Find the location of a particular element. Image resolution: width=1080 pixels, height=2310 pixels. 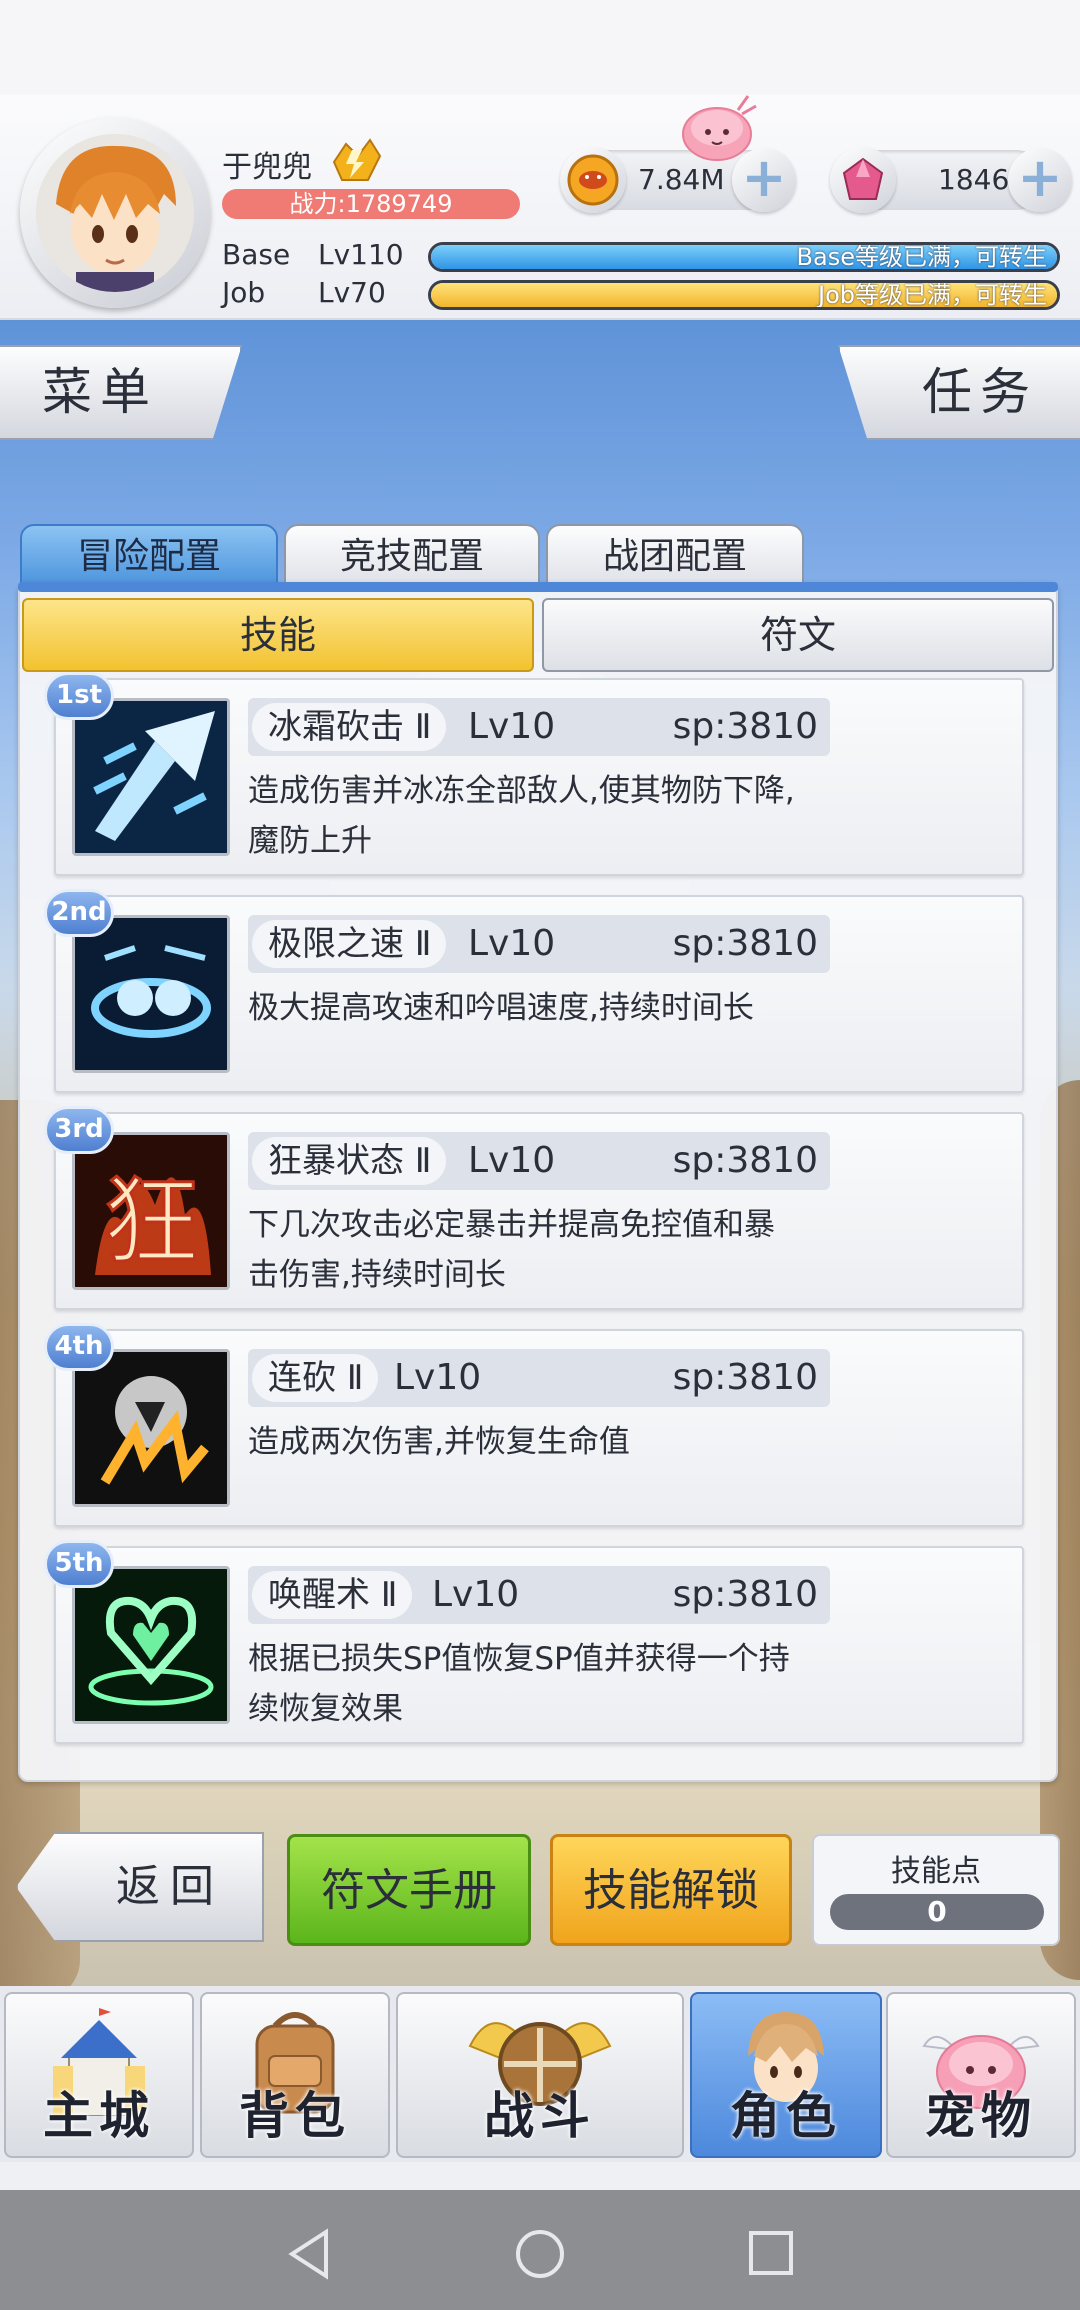

avatar is located at coordinates (115, 213).